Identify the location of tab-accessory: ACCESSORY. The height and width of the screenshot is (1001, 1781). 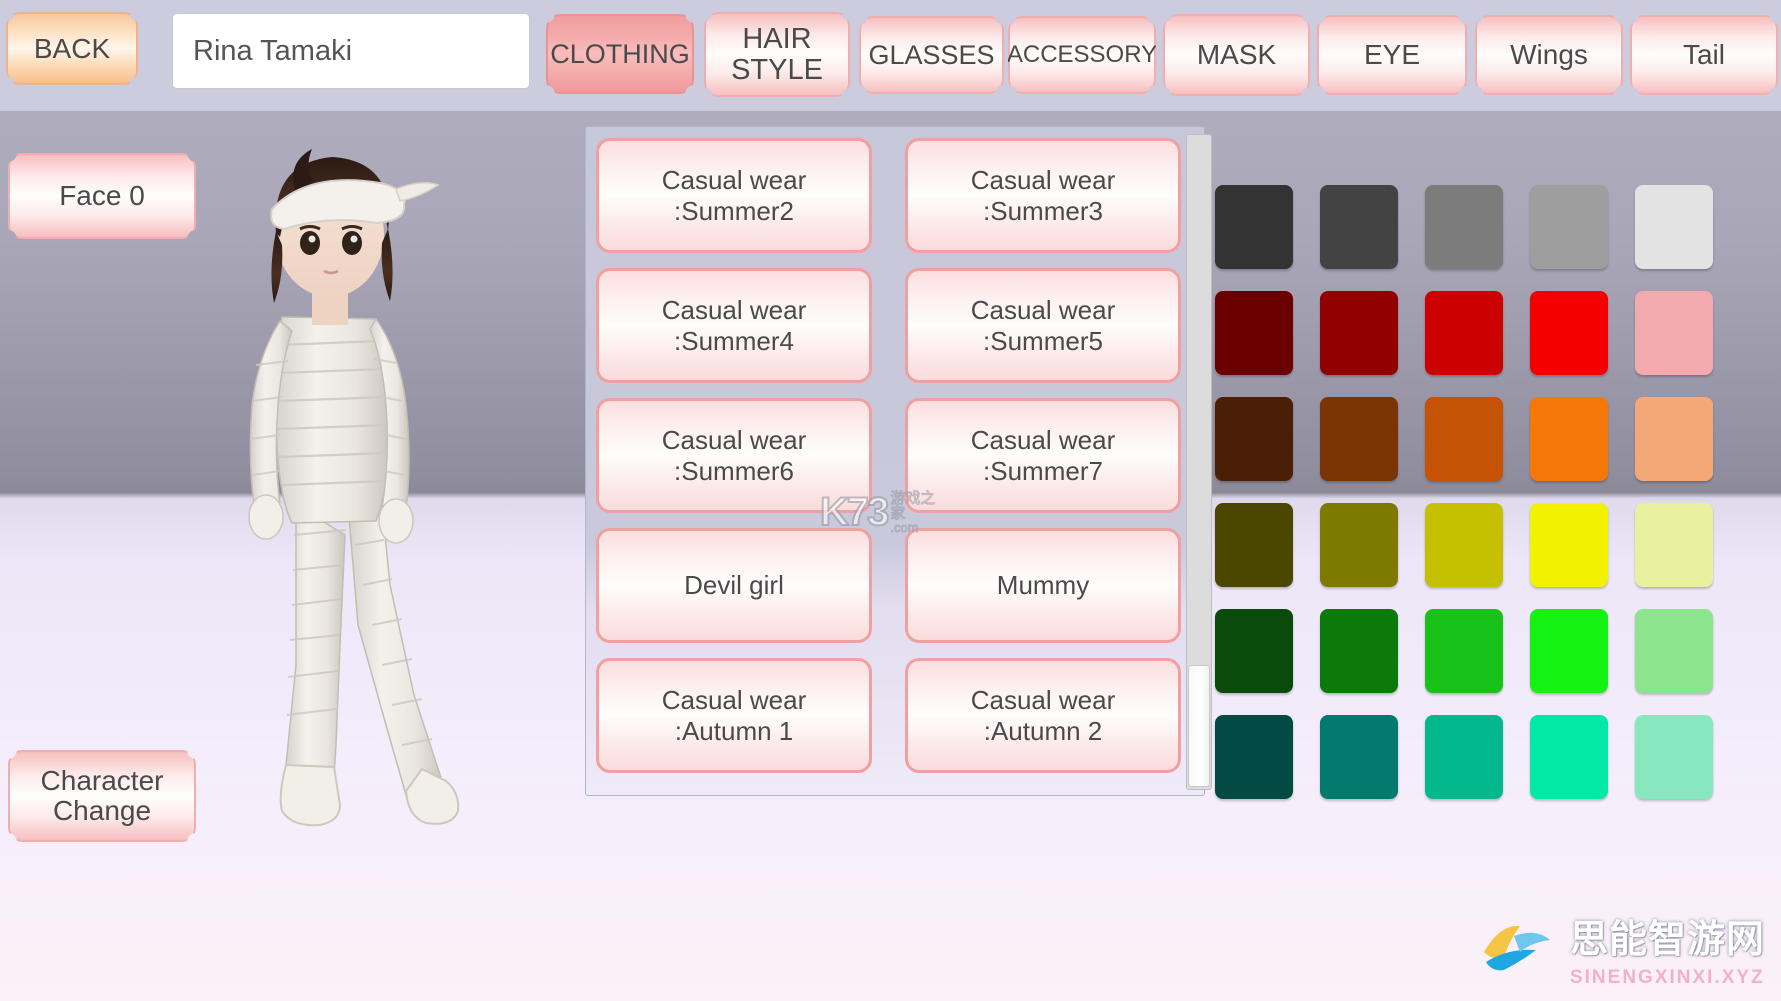
(1082, 55).